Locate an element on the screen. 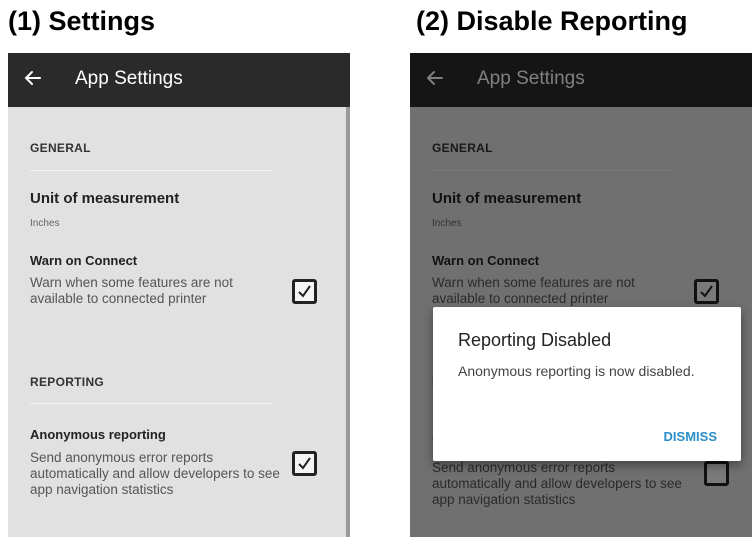 This screenshot has width=755, height=537. dialog-message: Anonymous reporting is now disabled. is located at coordinates (576, 371).